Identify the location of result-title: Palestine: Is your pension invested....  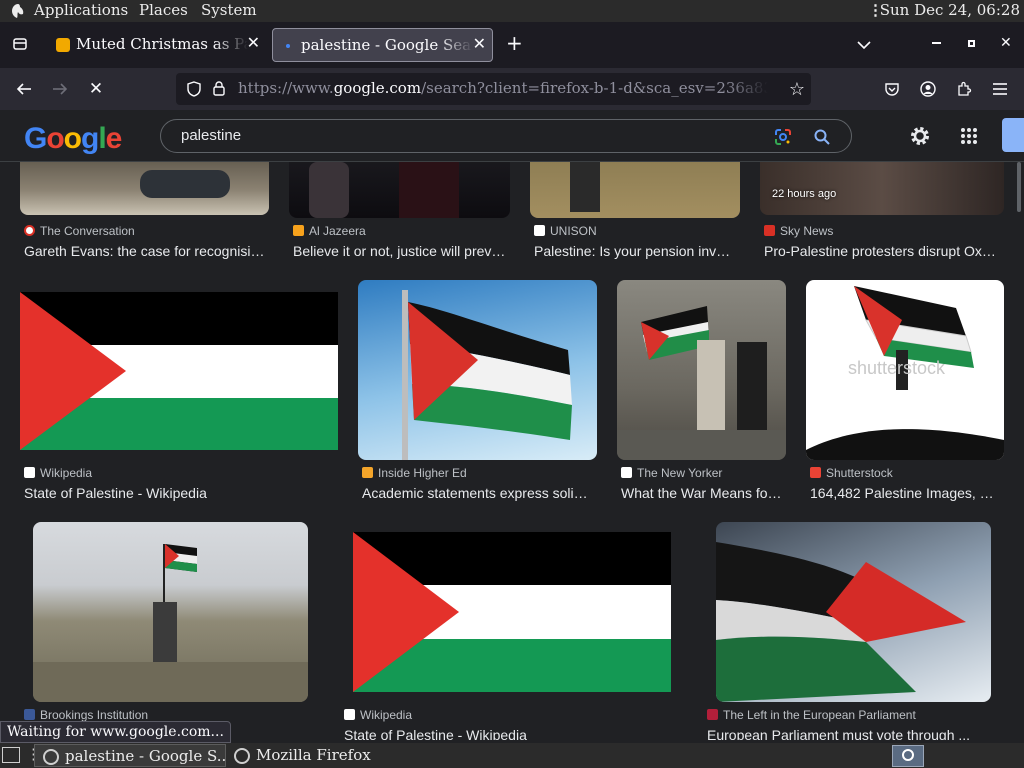
(634, 251).